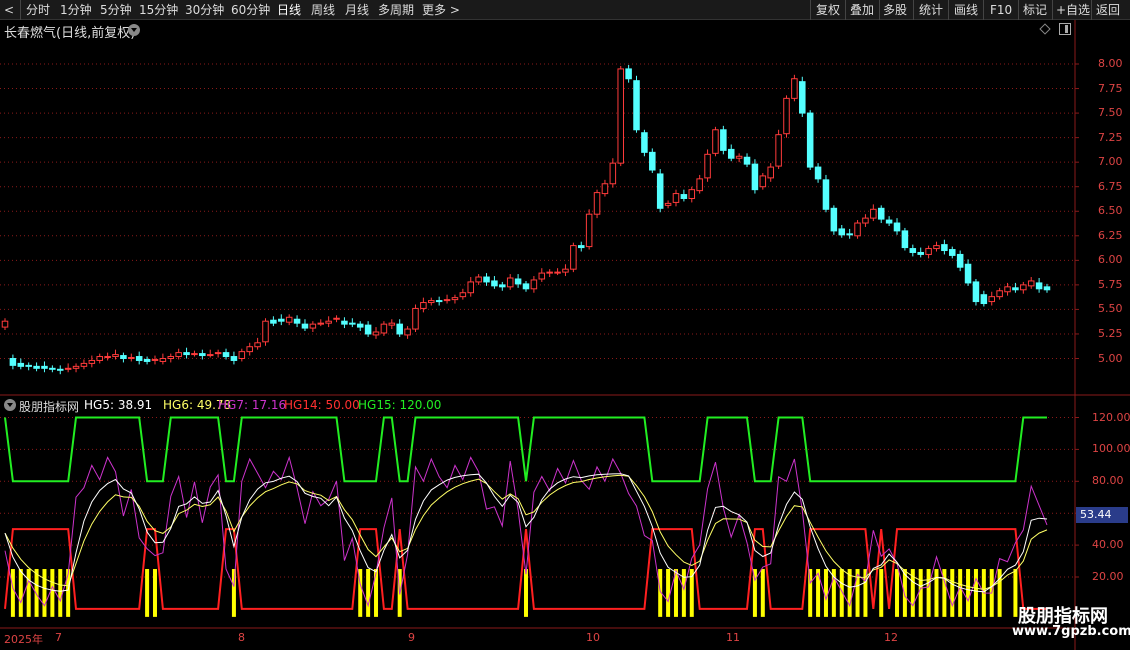  What do you see at coordinates (1110, 309) in the screenshot?
I see `price-tick-label: 5.50` at bounding box center [1110, 309].